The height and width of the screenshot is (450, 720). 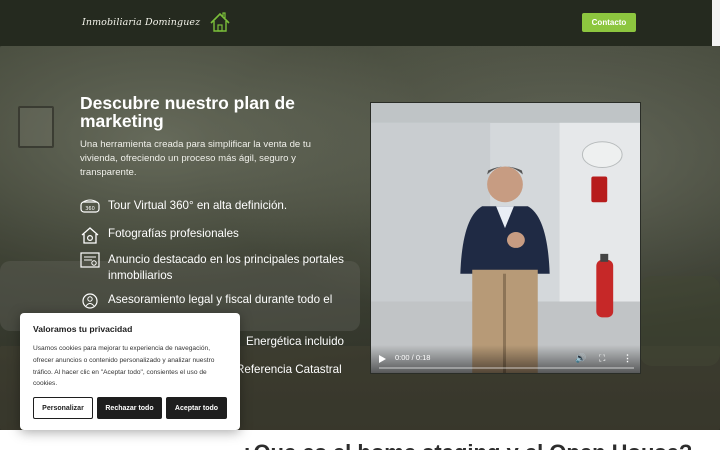 I want to click on brand-logo: Inmobiliaria Dominguez, so click(x=157, y=22).